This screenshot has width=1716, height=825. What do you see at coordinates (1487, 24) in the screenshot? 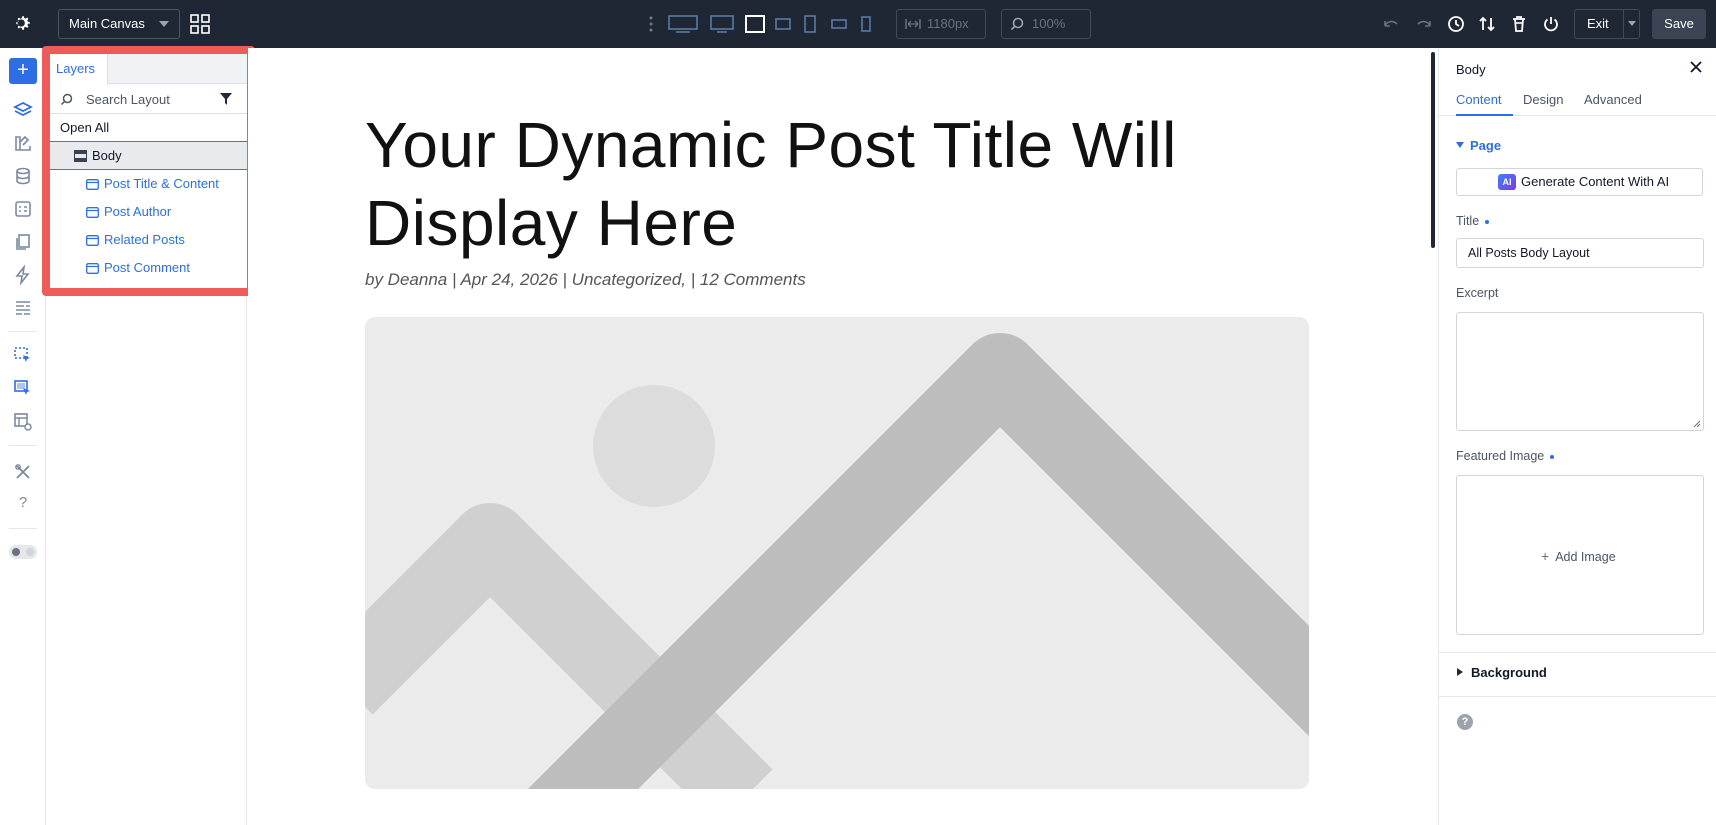
I see `sort-arrows-icon` at bounding box center [1487, 24].